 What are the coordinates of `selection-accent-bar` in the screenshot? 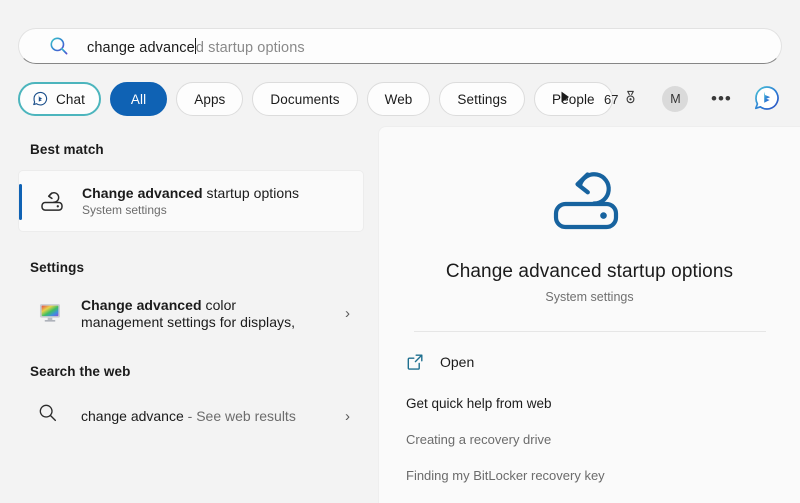 It's located at (20, 202).